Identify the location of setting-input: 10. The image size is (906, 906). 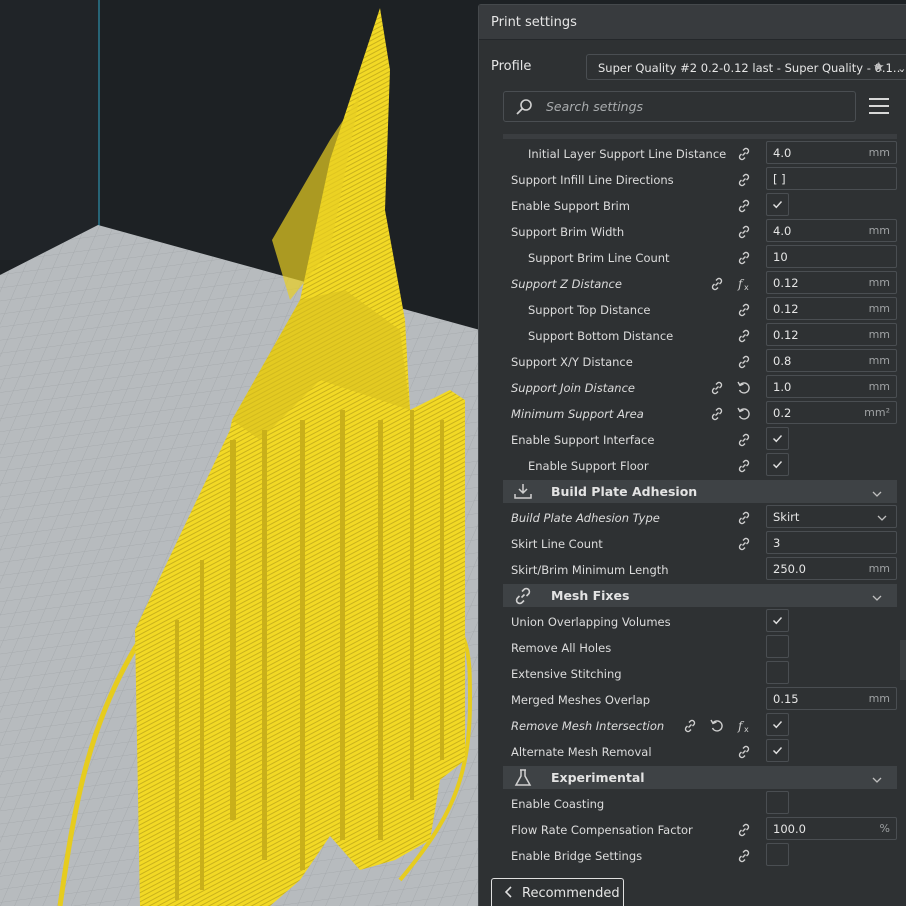
(831, 256).